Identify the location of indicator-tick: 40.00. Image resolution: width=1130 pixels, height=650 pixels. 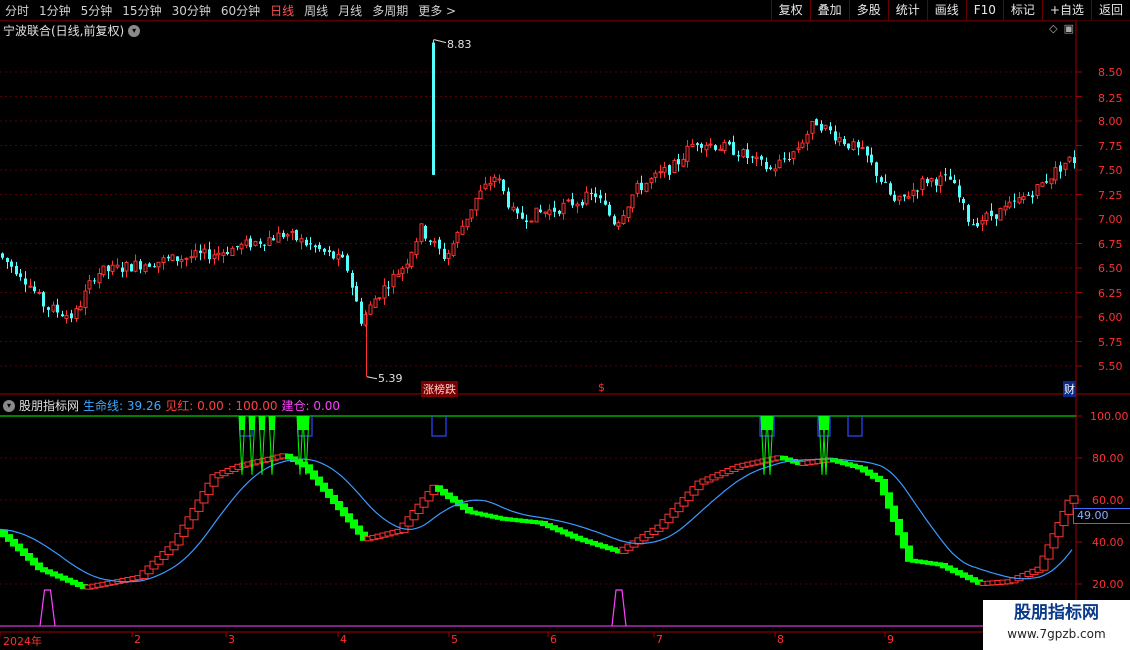
(1108, 542).